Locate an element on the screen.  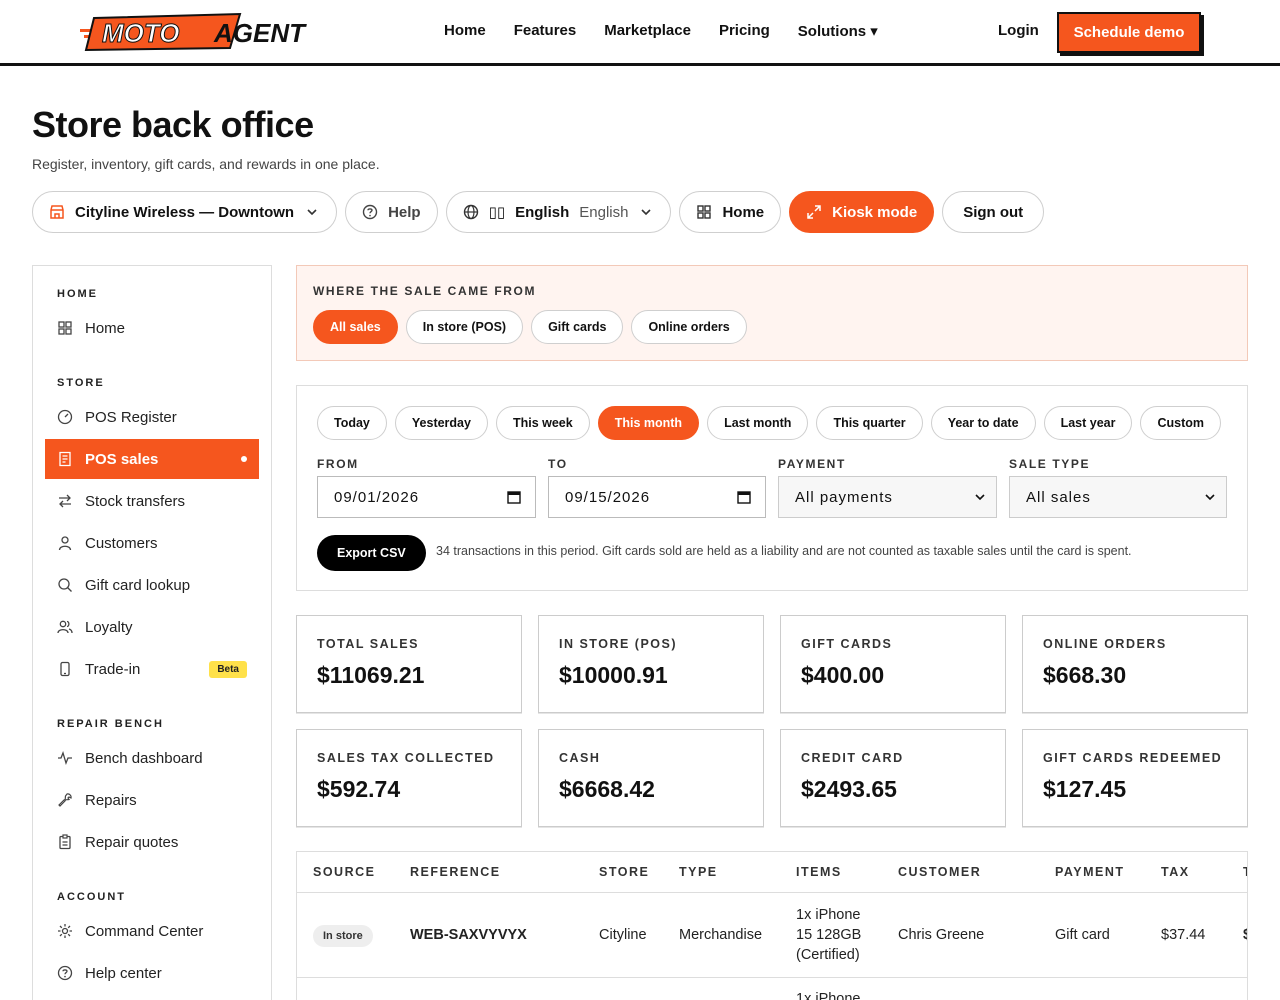
period-yesterday: Yesterday is located at coordinates (441, 423).